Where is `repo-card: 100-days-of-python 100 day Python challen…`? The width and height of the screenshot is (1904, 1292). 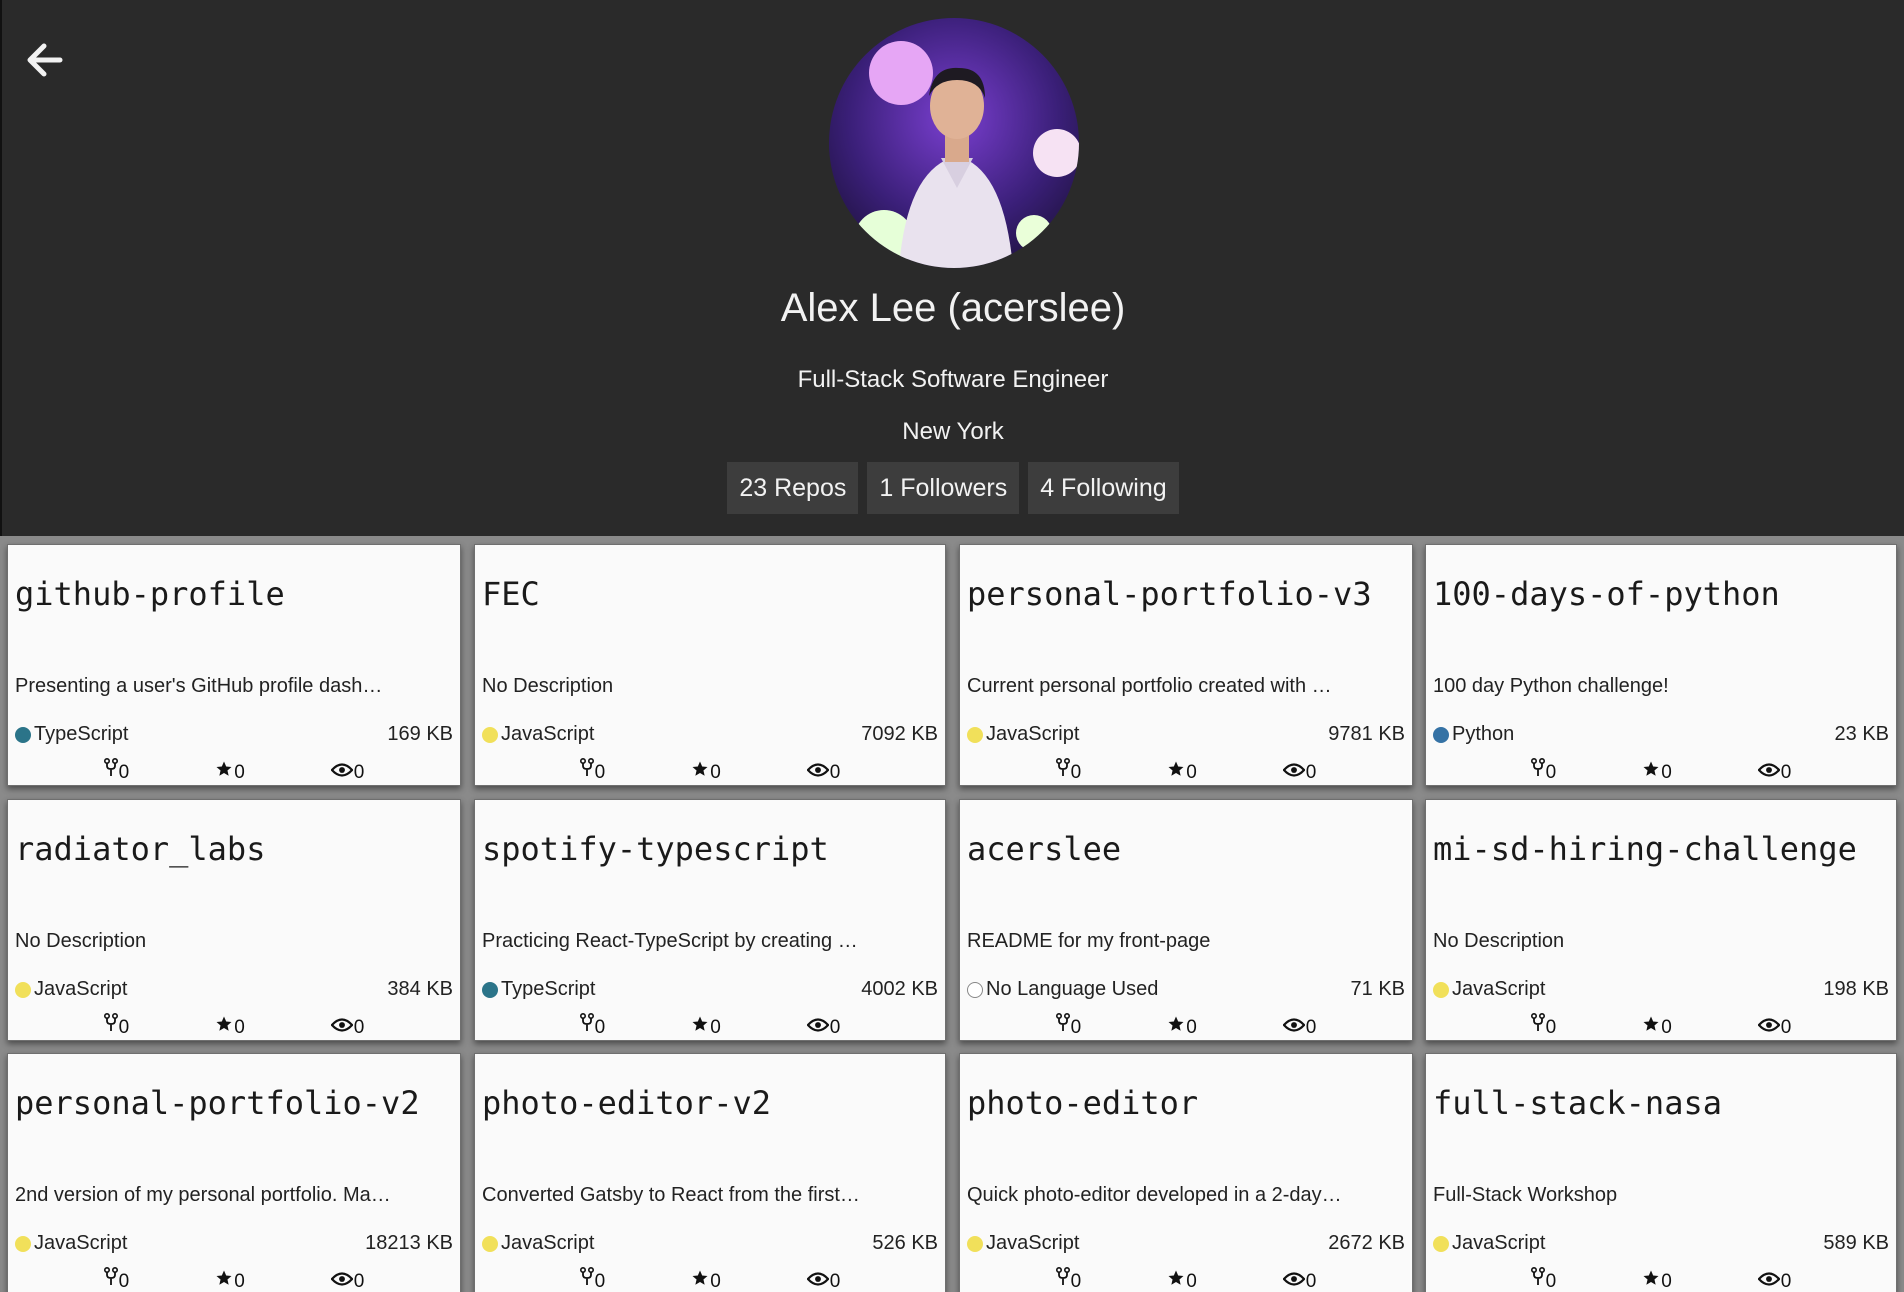
repo-card: 100-days-of-python 100 day Python challen… is located at coordinates (1661, 665).